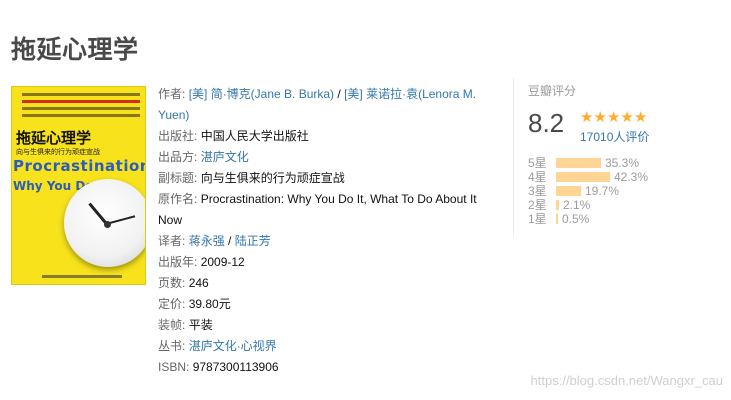  I want to click on page-title: 拖延心理学, so click(75, 49).